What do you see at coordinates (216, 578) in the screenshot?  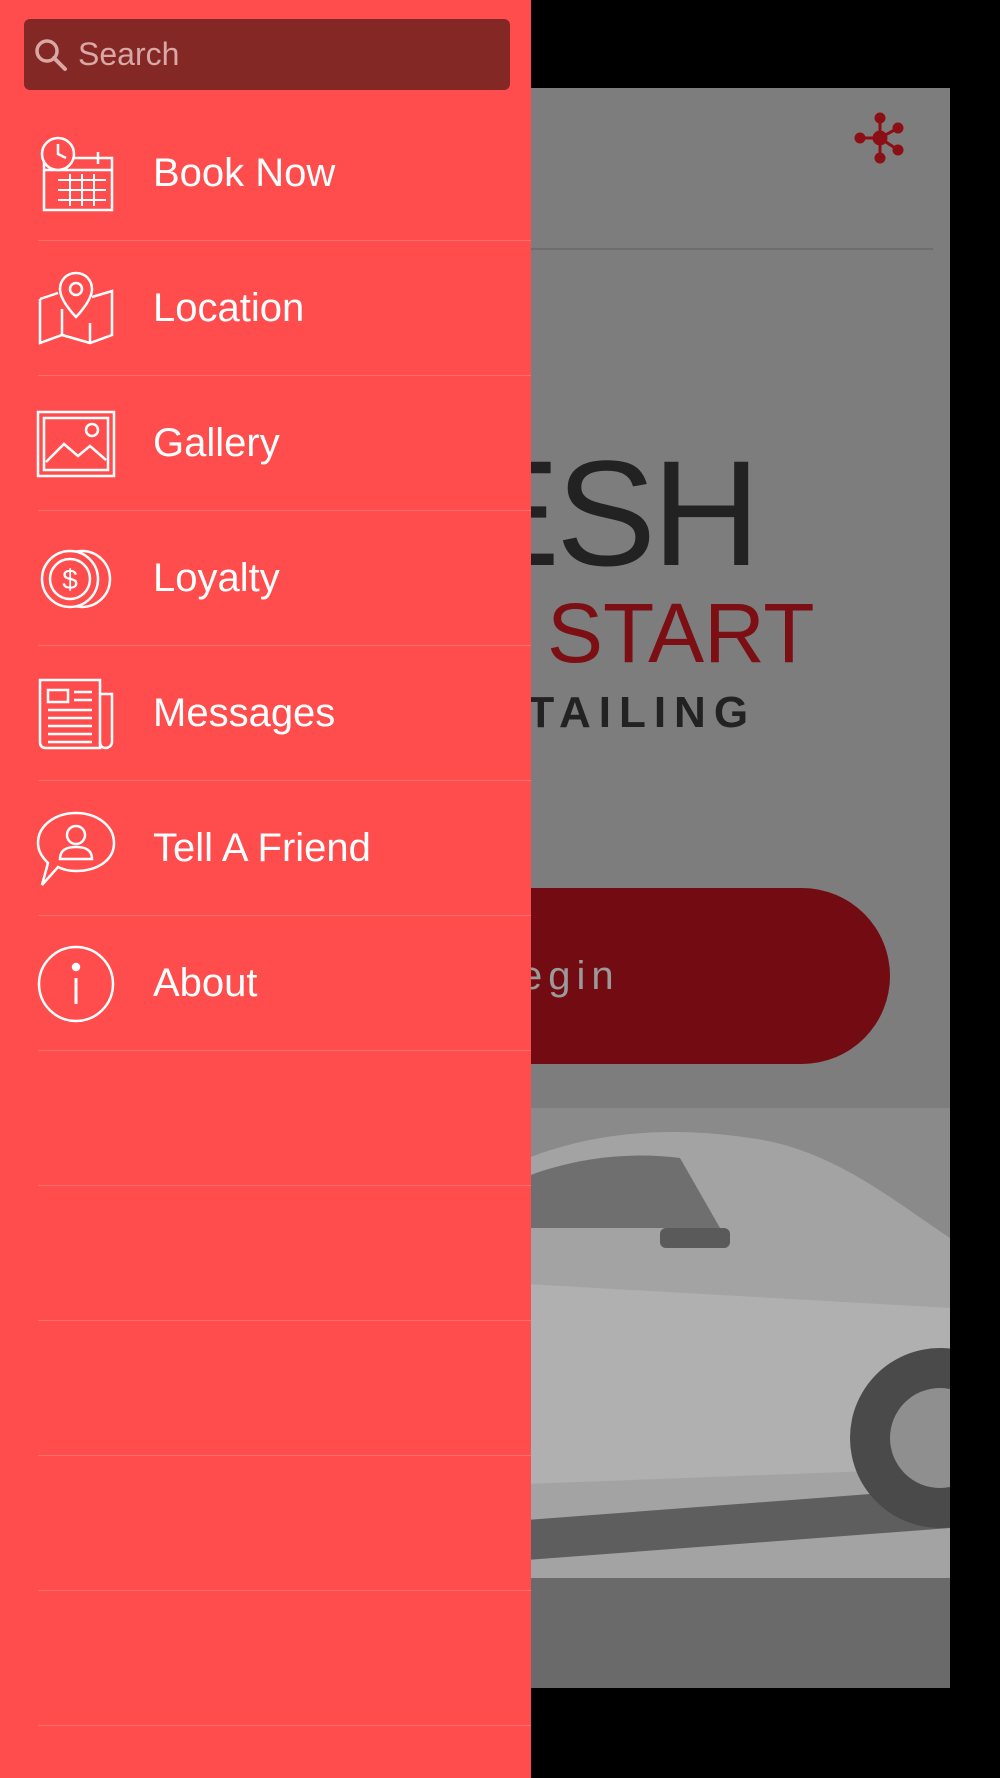 I see `menu-label-loyalty: Loyalty` at bounding box center [216, 578].